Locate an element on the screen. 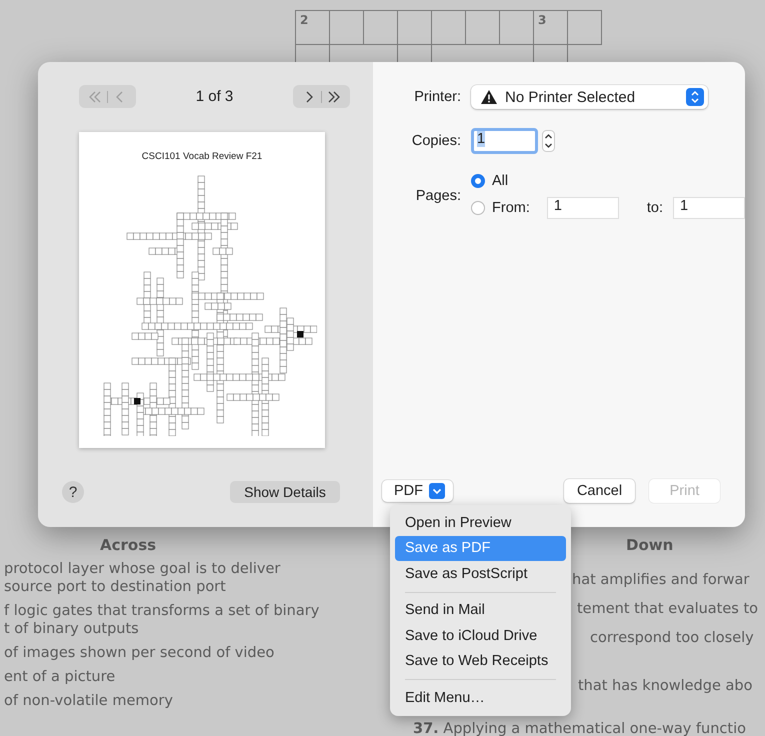  clue-text: protocol layer whose goal is to deliver source port to destination port is located at coordinates (143, 578).